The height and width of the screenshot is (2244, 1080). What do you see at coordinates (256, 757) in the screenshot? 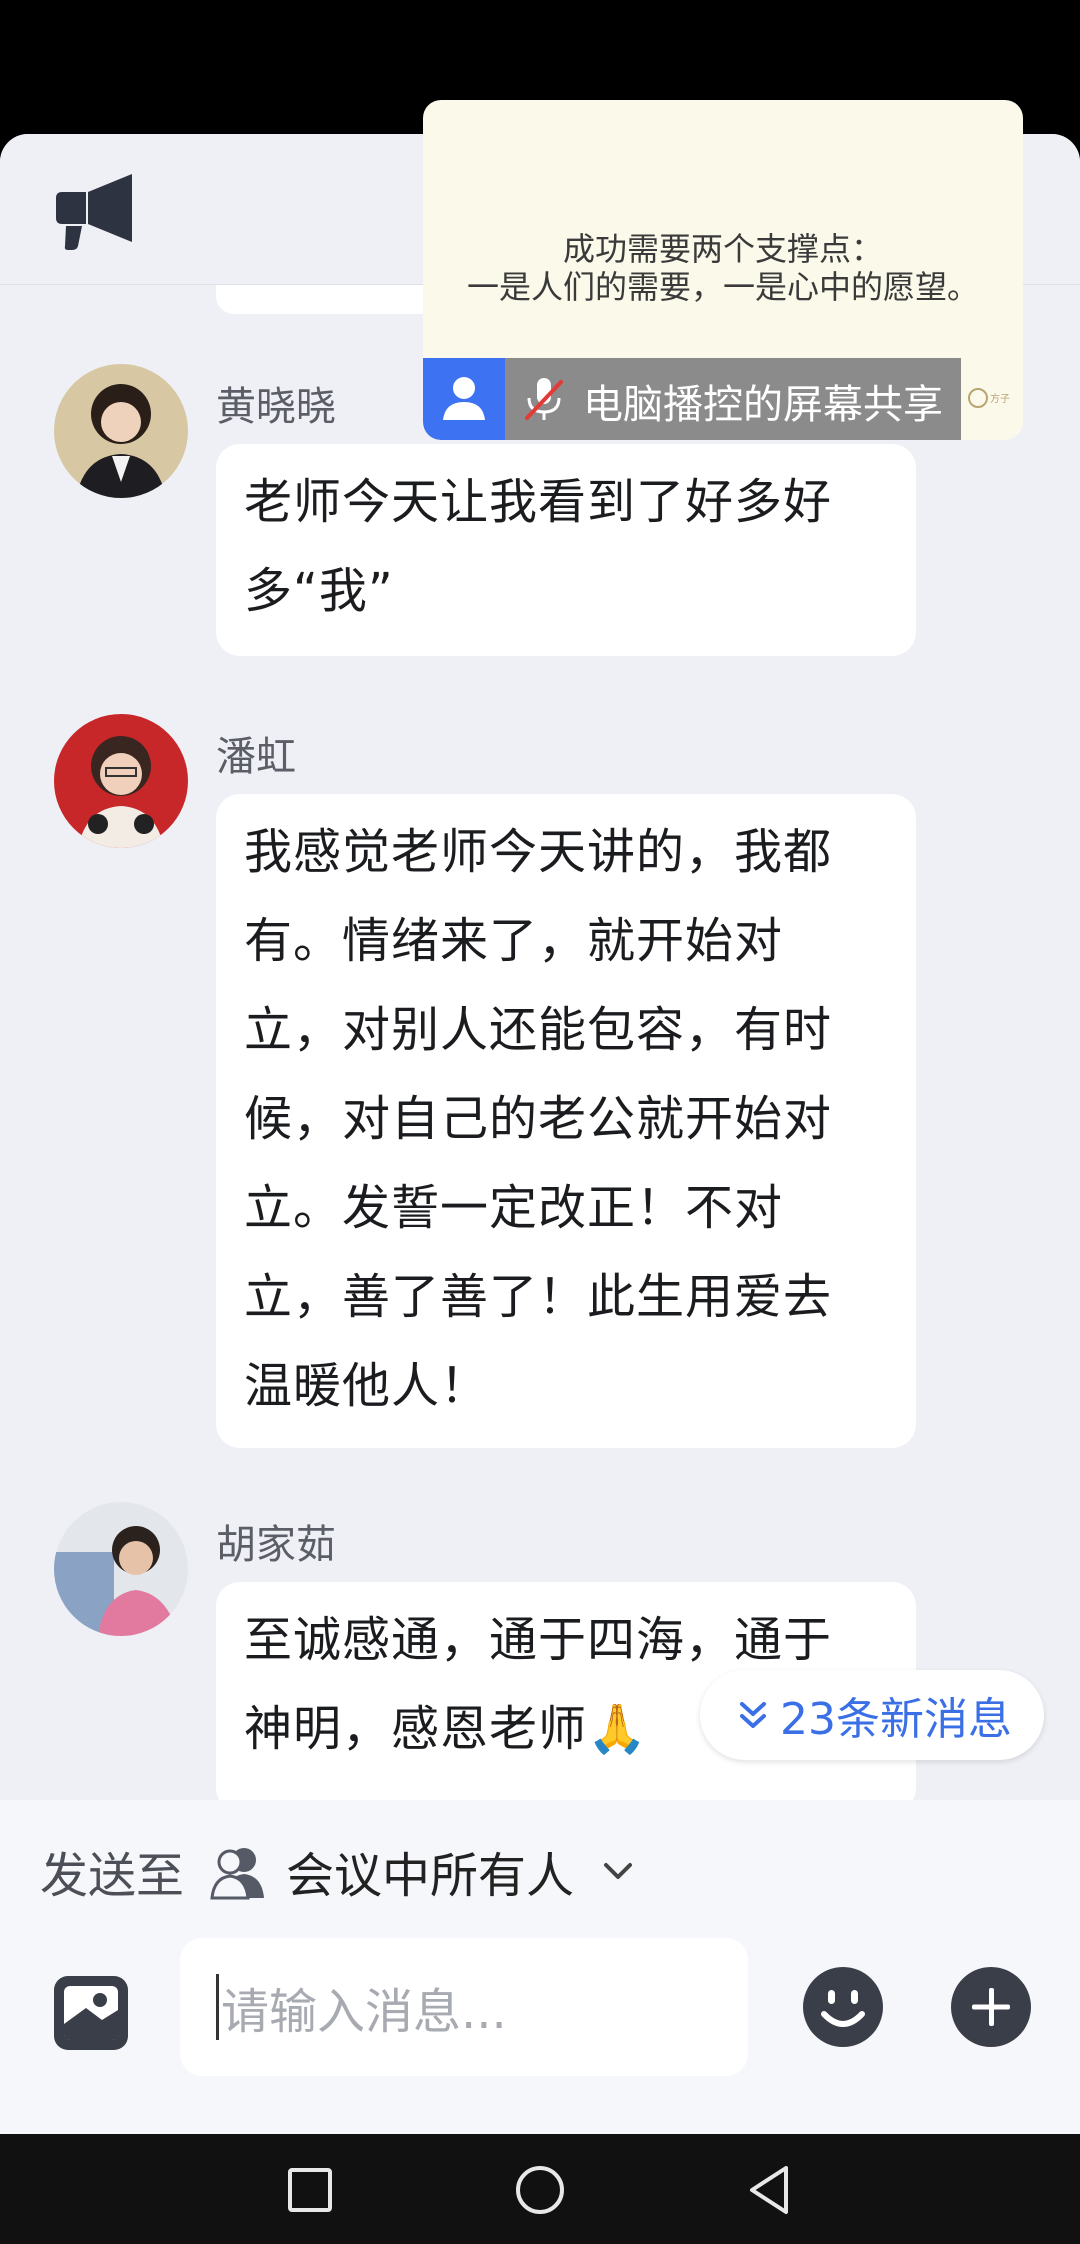
I see `sender-name: 潘虹` at bounding box center [256, 757].